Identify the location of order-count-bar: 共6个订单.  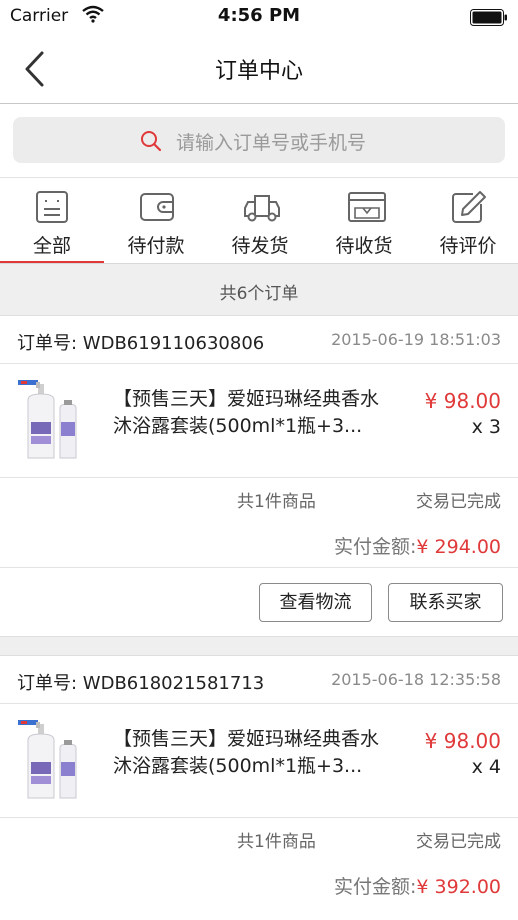
(259, 290).